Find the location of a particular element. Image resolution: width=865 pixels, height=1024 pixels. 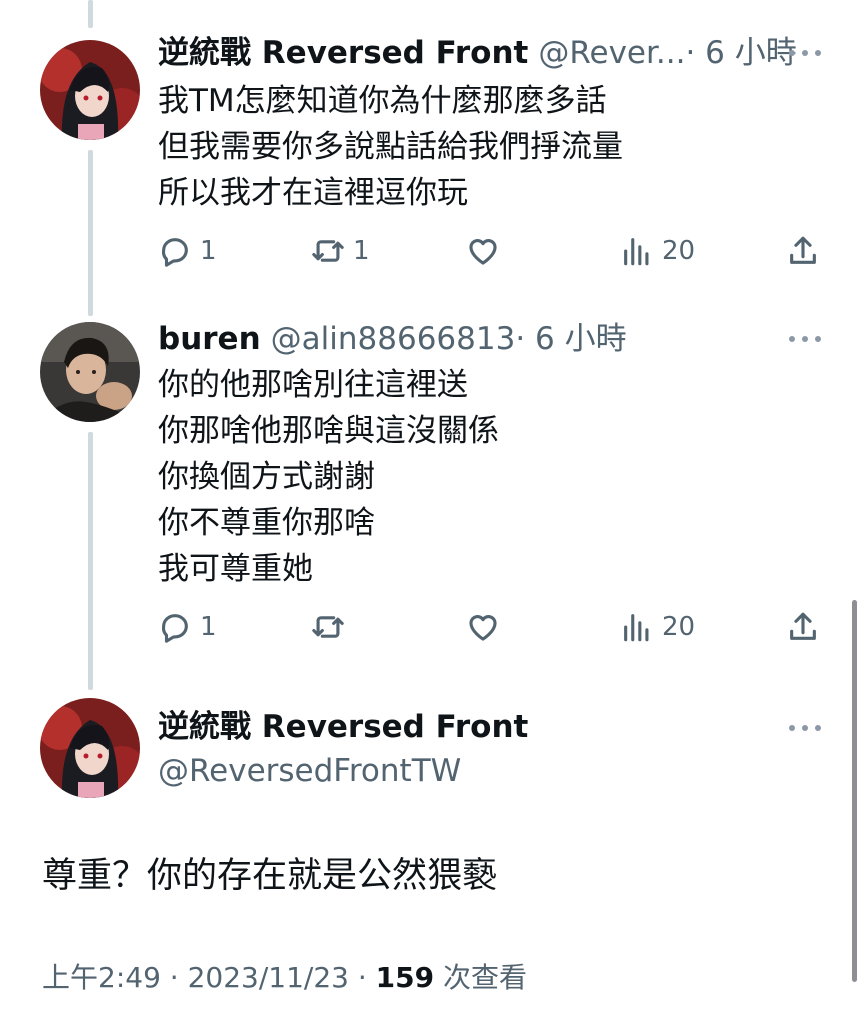

timestamp: 上午2:49 · 2023/11/23 · is located at coordinates (209, 977).